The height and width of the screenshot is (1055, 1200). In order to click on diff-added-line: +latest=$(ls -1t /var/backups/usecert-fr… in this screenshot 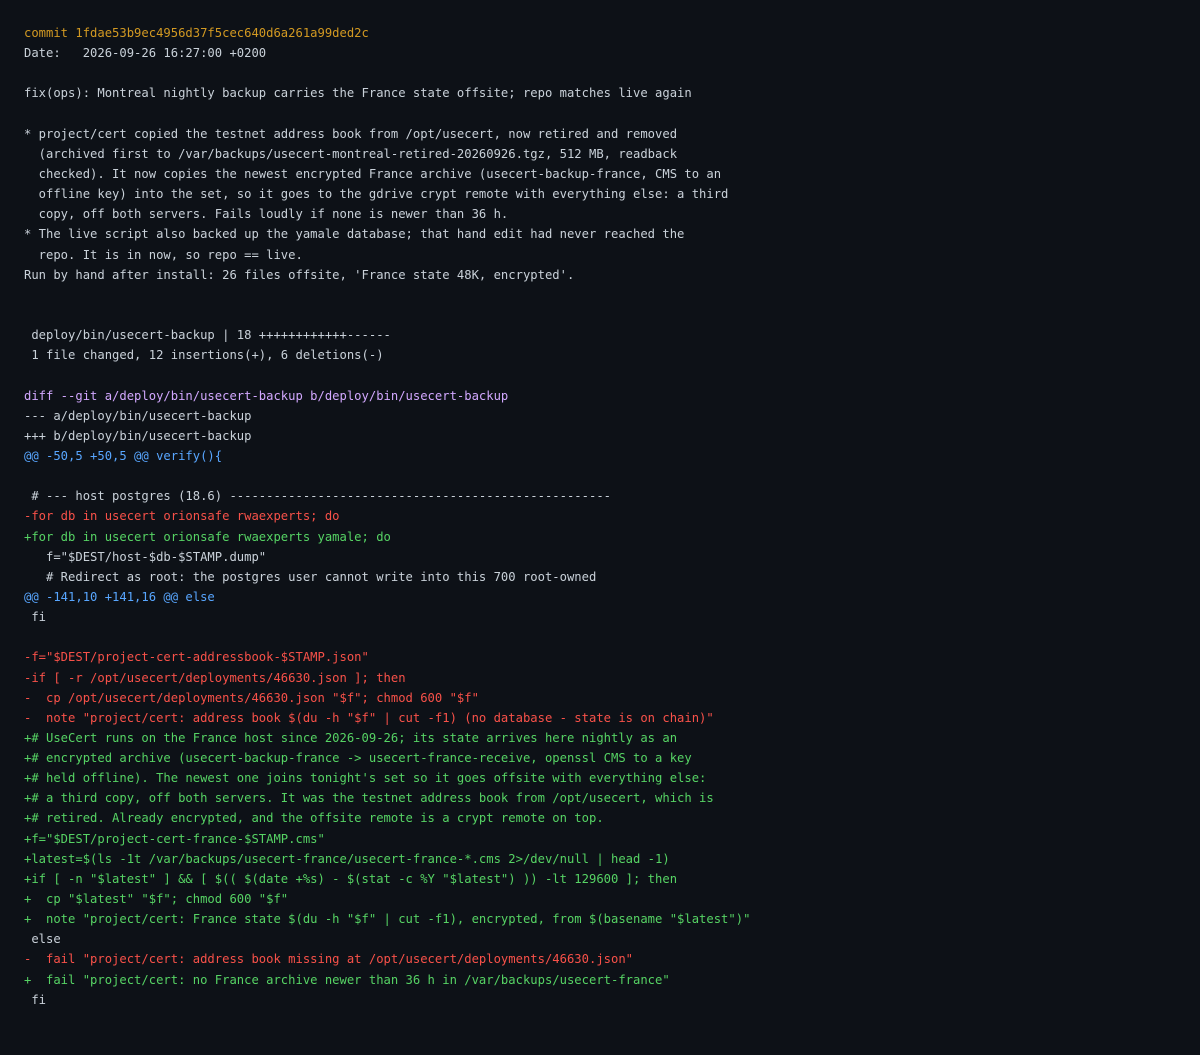, I will do `click(347, 858)`.